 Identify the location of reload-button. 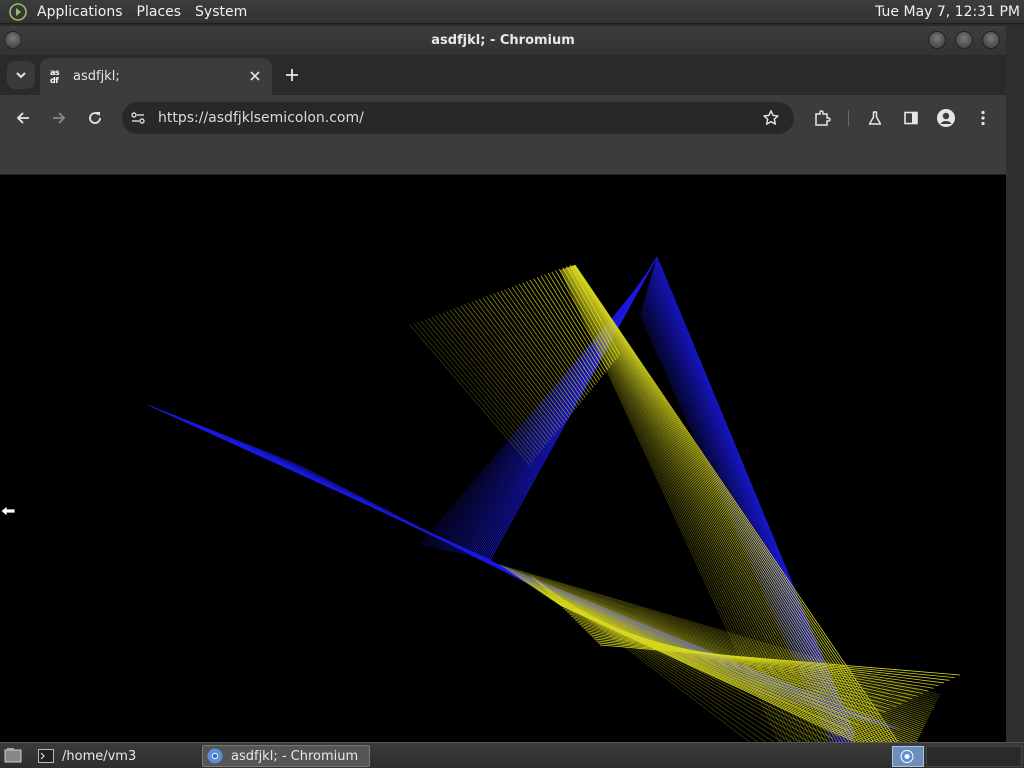
(95, 118).